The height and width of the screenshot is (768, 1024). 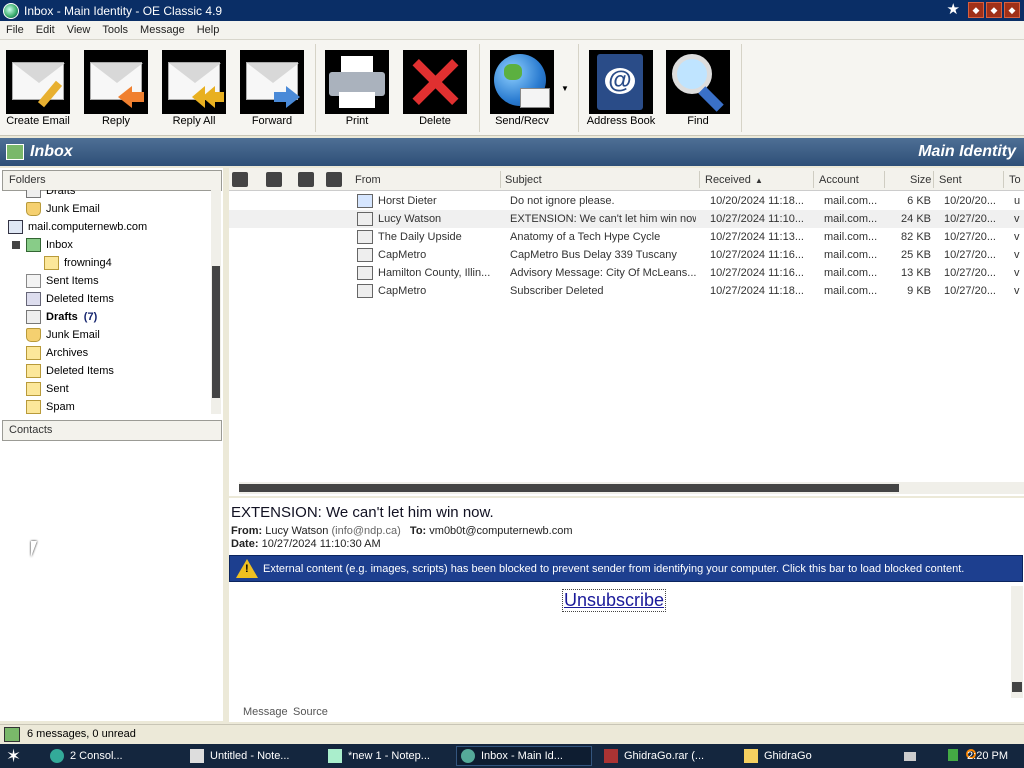 I want to click on contacts-header: Contacts, so click(x=112, y=430).